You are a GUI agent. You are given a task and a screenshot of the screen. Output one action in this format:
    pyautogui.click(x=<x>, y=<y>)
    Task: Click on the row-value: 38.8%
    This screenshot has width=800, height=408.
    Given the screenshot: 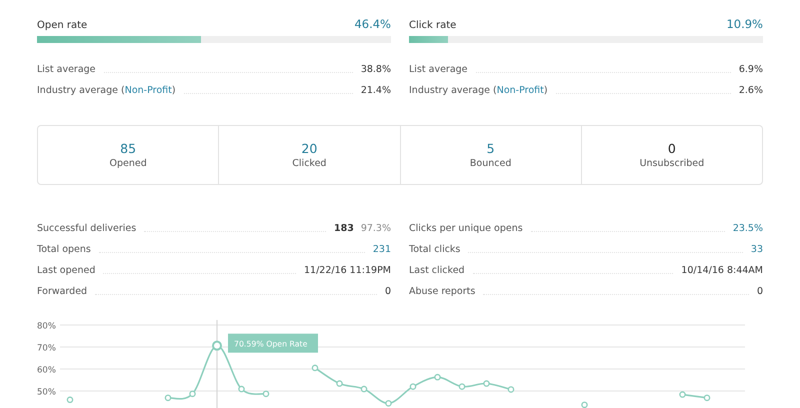 What is the action you would take?
    pyautogui.click(x=375, y=70)
    